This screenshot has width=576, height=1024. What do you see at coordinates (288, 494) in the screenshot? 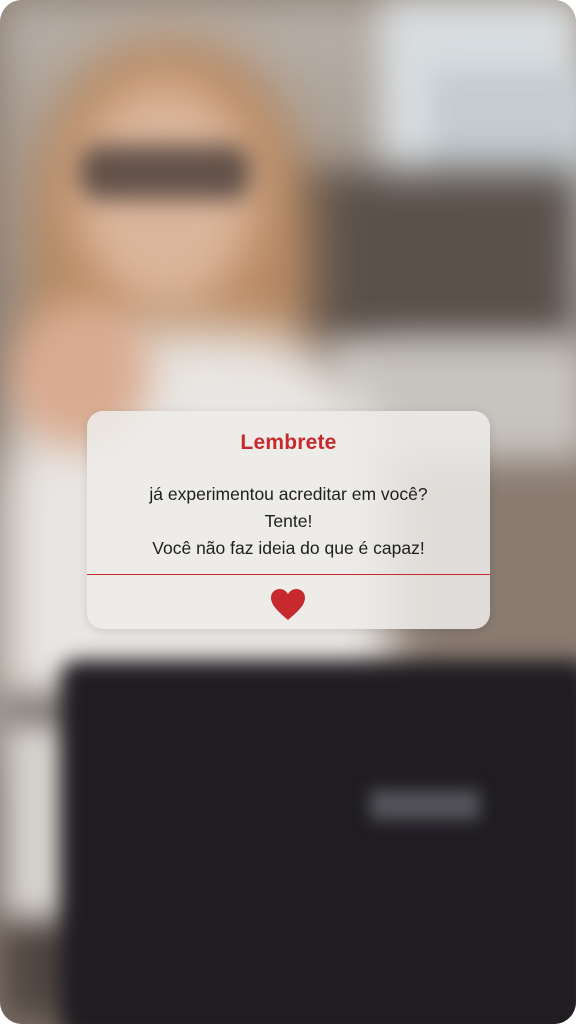
I see `message-line-1: já experimentou acreditar em você?` at bounding box center [288, 494].